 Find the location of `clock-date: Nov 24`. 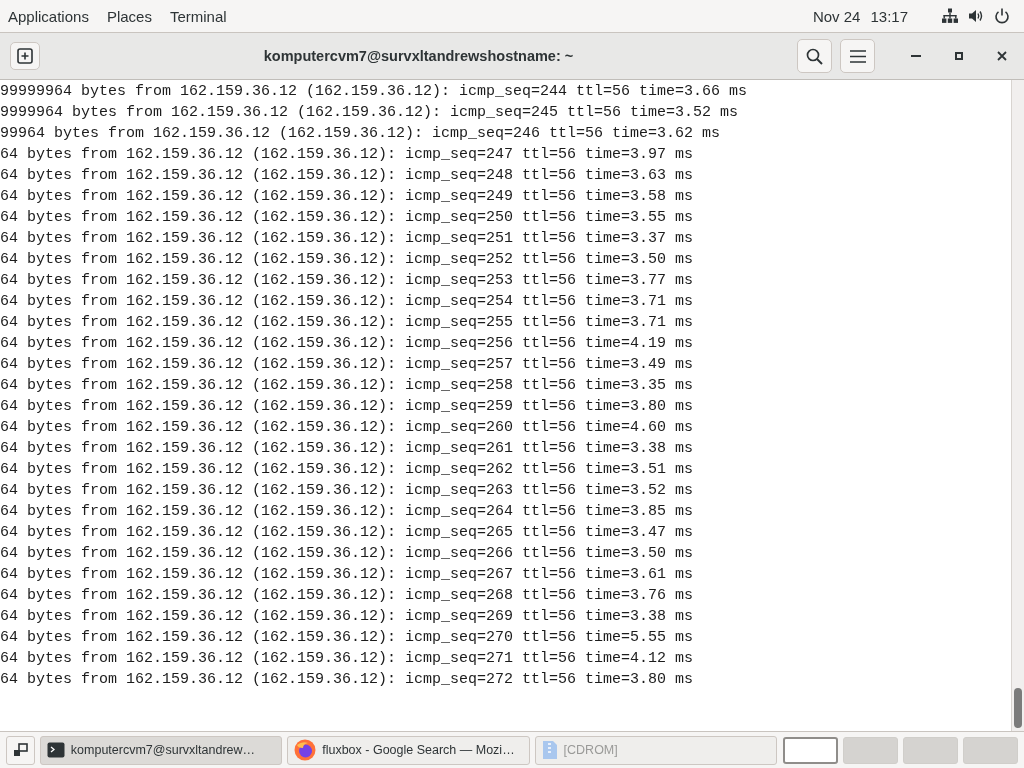

clock-date: Nov 24 is located at coordinates (836, 16).